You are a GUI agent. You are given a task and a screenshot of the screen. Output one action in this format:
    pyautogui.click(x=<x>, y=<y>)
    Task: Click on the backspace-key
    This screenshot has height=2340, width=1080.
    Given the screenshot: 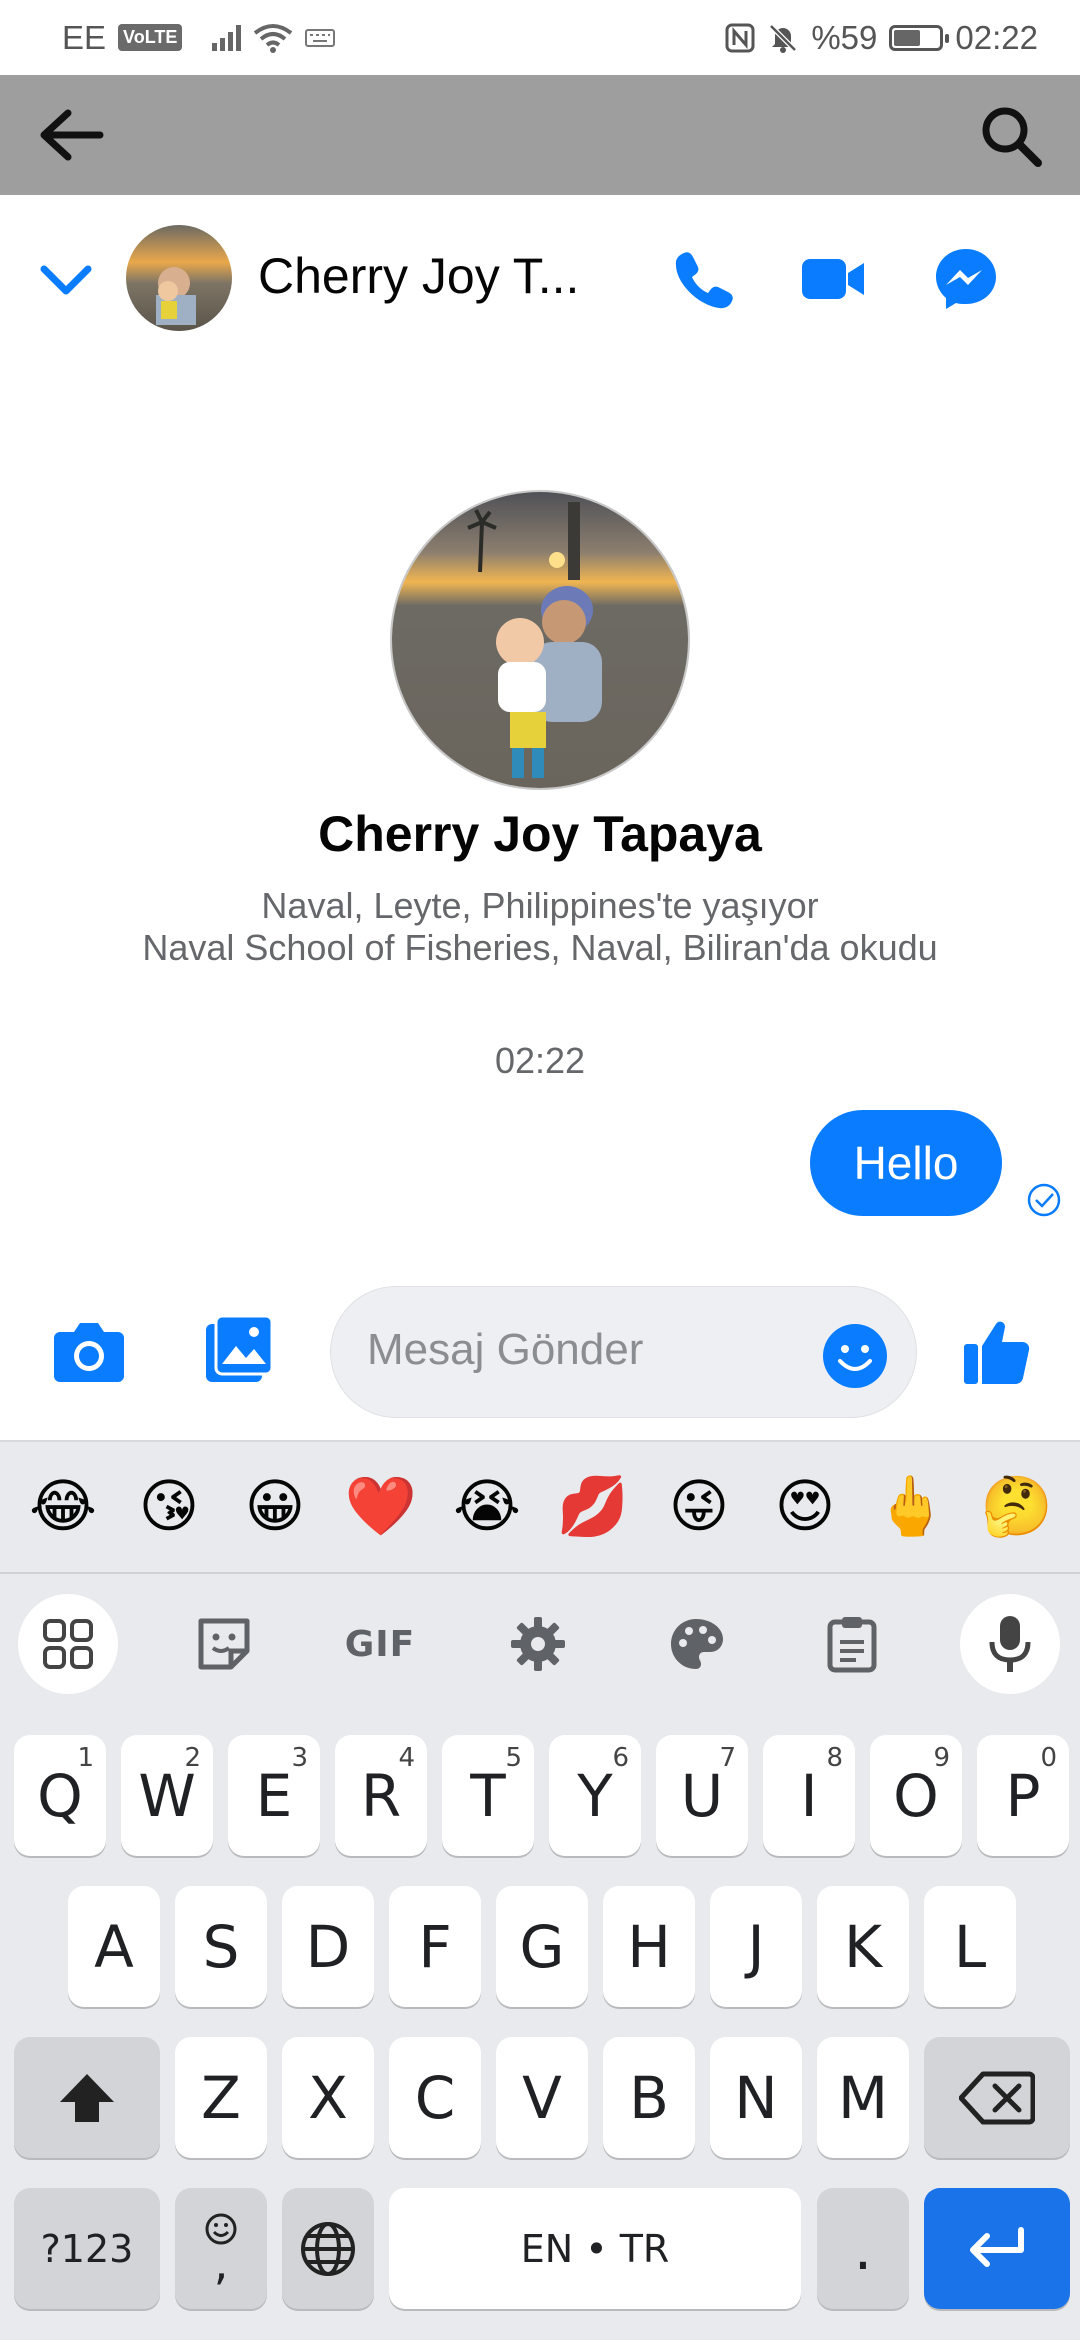 What is the action you would take?
    pyautogui.click(x=997, y=2097)
    